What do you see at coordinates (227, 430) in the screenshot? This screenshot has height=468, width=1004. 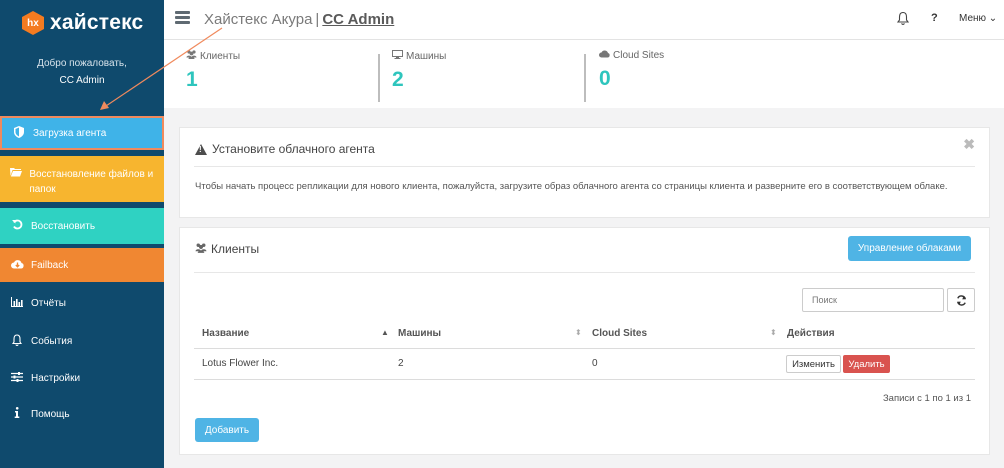 I see `add-client-button: Добавить` at bounding box center [227, 430].